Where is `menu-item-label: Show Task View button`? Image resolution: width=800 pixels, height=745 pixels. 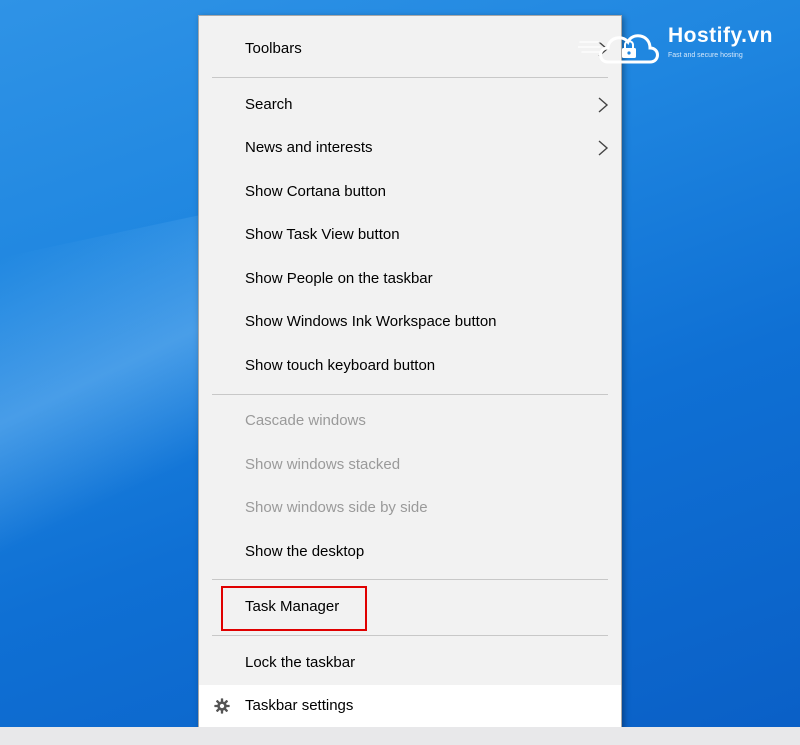
menu-item-label: Show Task View button is located at coordinates (322, 234).